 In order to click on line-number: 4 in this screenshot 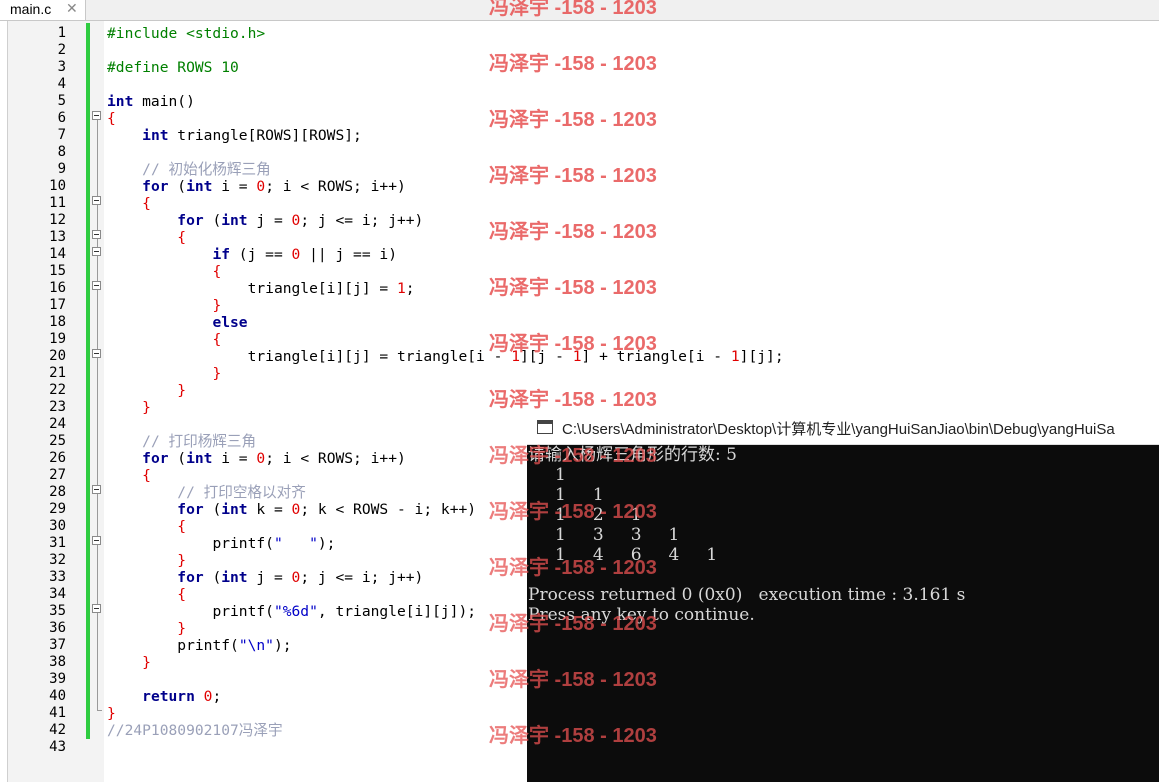, I will do `click(61, 84)`.